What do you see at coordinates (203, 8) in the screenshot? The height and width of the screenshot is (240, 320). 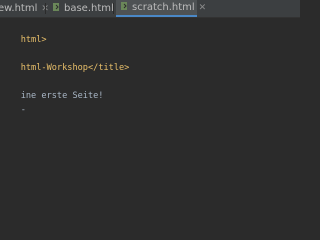 I see `close-icon: ✕` at bounding box center [203, 8].